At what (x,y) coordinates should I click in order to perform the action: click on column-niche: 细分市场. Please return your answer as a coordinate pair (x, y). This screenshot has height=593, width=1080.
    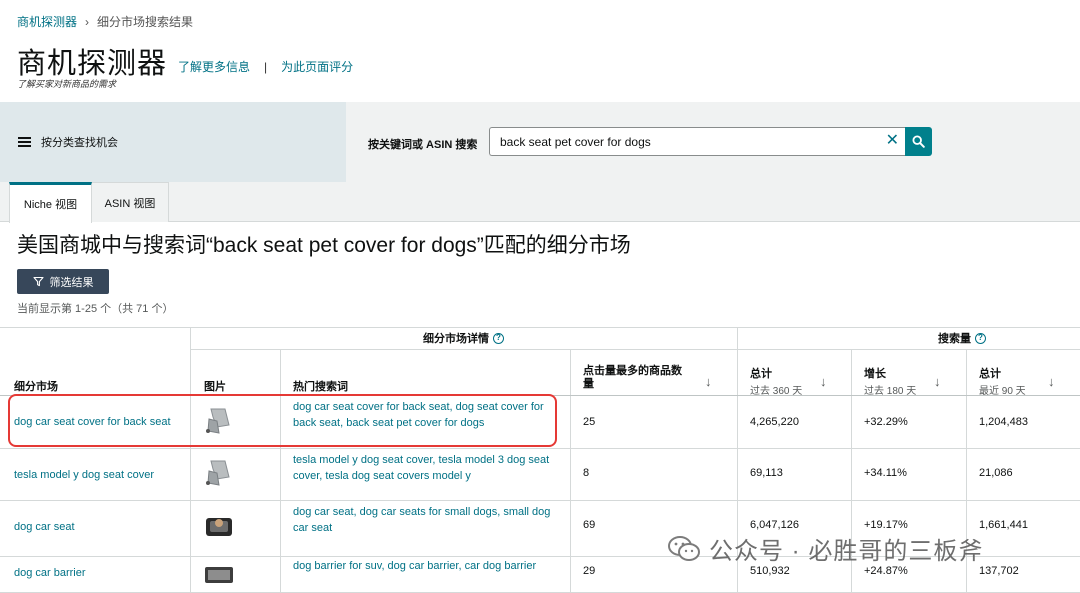
    Looking at the image, I should click on (36, 386).